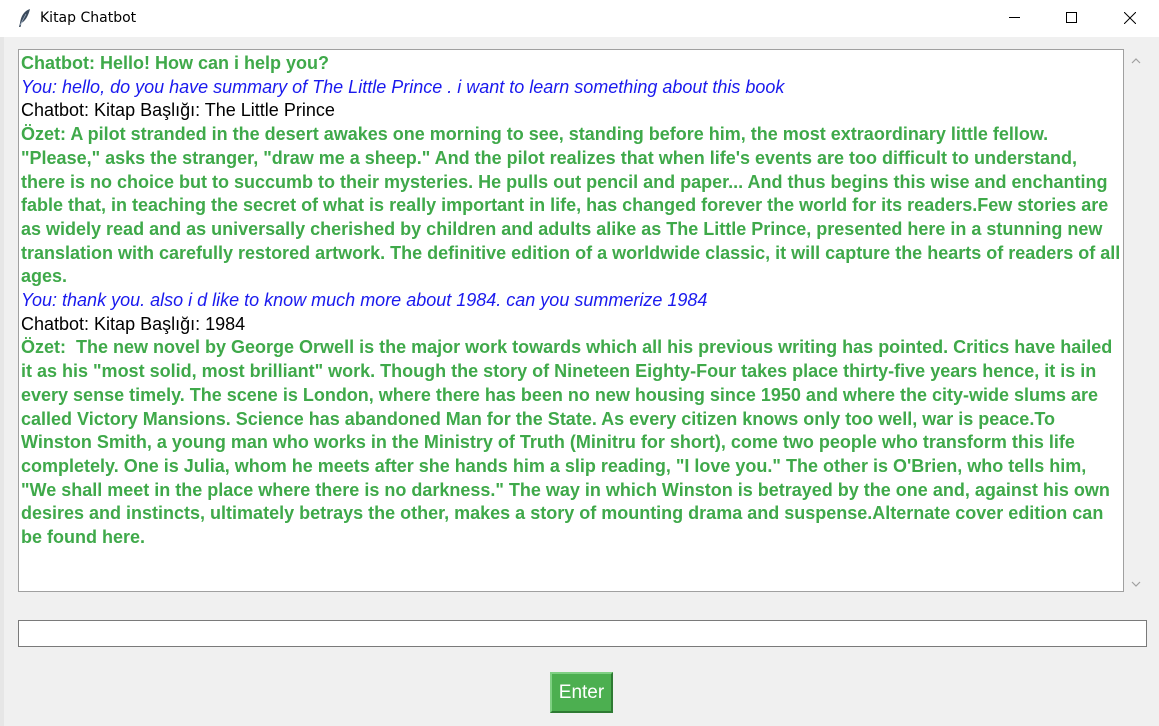 The height and width of the screenshot is (726, 1159). What do you see at coordinates (133, 323) in the screenshot?
I see `chat-message-bot-title: Chatbot: Kitap Başlığı: 1984` at bounding box center [133, 323].